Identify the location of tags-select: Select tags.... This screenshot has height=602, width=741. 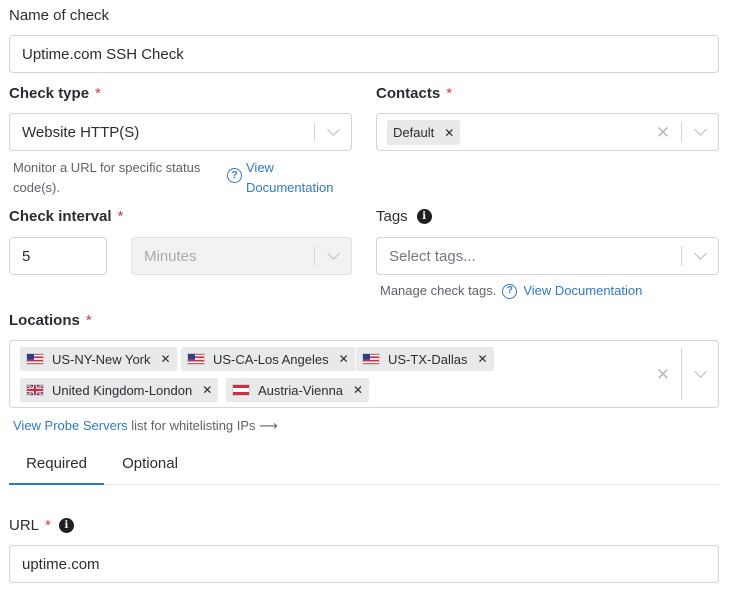
(547, 256).